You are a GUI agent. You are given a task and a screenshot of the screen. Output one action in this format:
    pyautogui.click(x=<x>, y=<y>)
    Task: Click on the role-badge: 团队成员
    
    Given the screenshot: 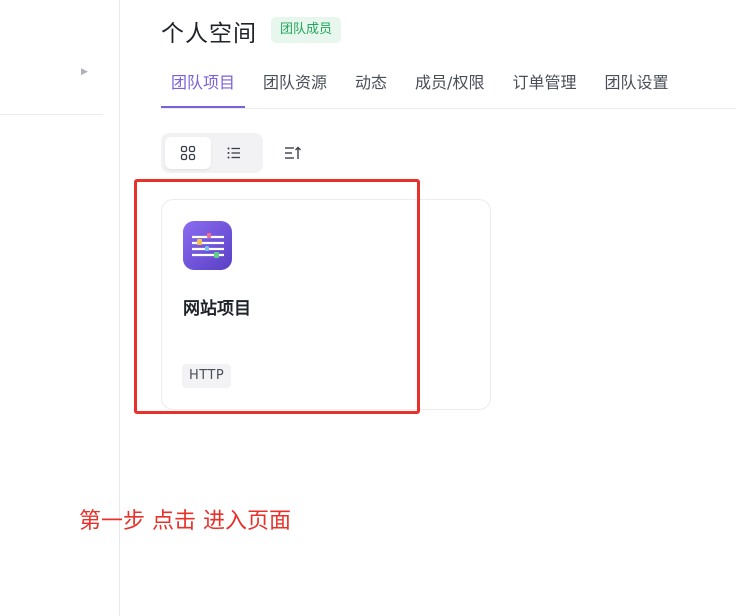 What is the action you would take?
    pyautogui.click(x=306, y=30)
    